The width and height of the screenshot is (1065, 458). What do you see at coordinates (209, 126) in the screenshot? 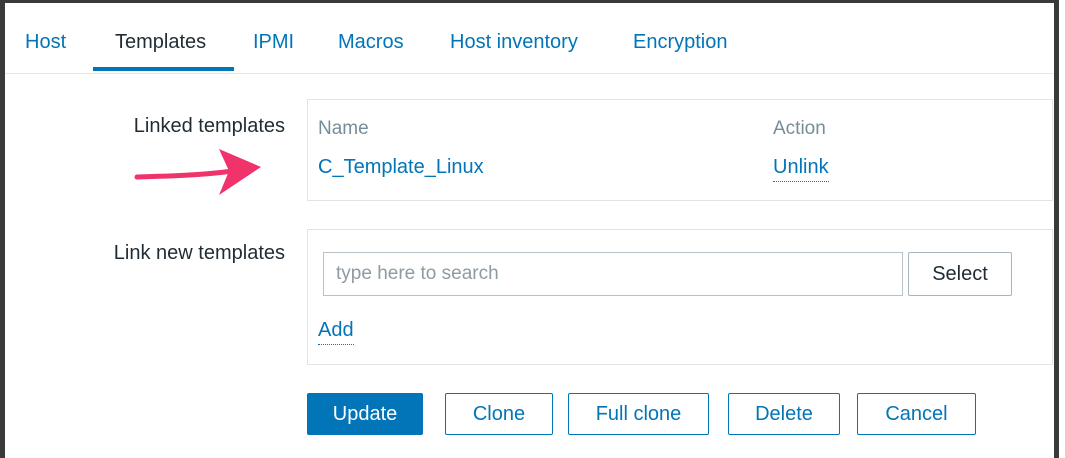
I see `linked-templates-label: Linked templates` at bounding box center [209, 126].